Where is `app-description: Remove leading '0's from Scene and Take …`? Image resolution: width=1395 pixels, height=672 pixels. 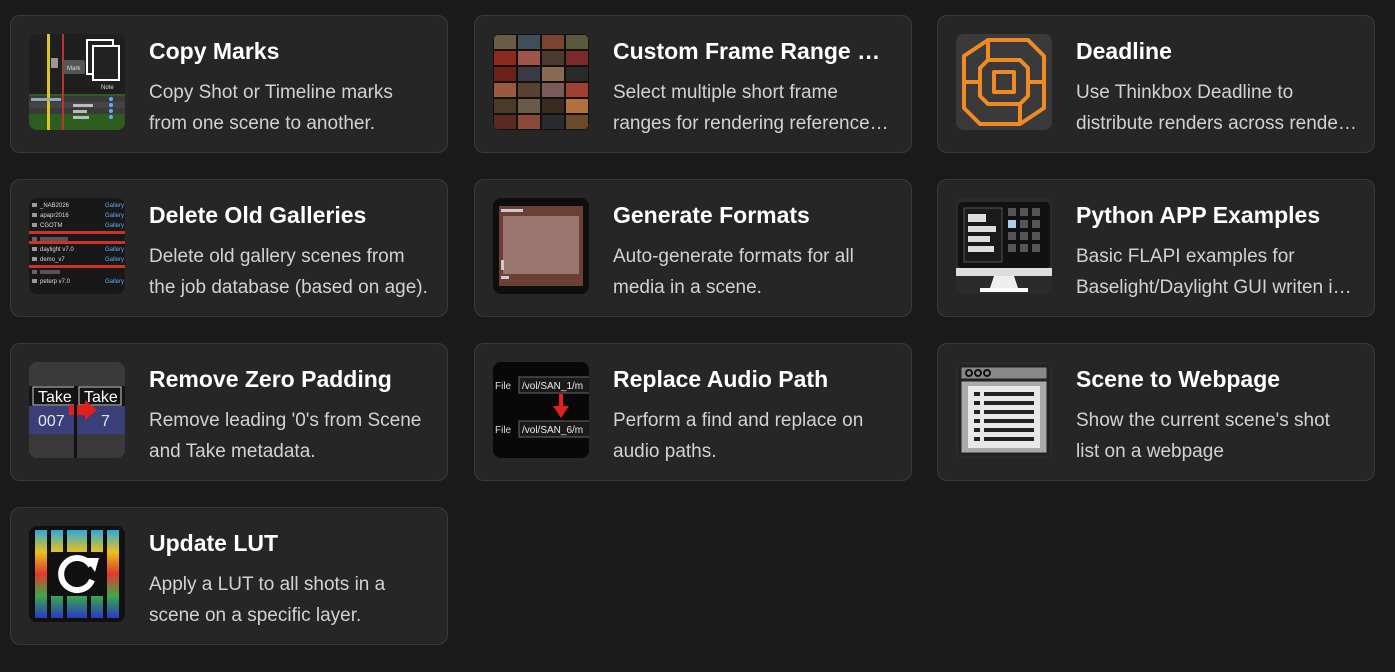
app-description: Remove leading '0's from Scene and Take … is located at coordinates (285, 436).